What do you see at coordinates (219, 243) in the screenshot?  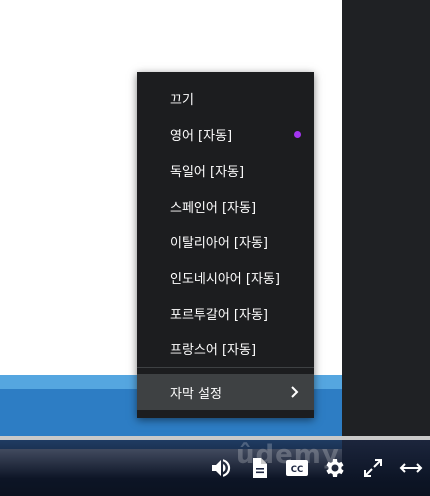 I see `menu-item-label: 이탈리아어 [자동]` at bounding box center [219, 243].